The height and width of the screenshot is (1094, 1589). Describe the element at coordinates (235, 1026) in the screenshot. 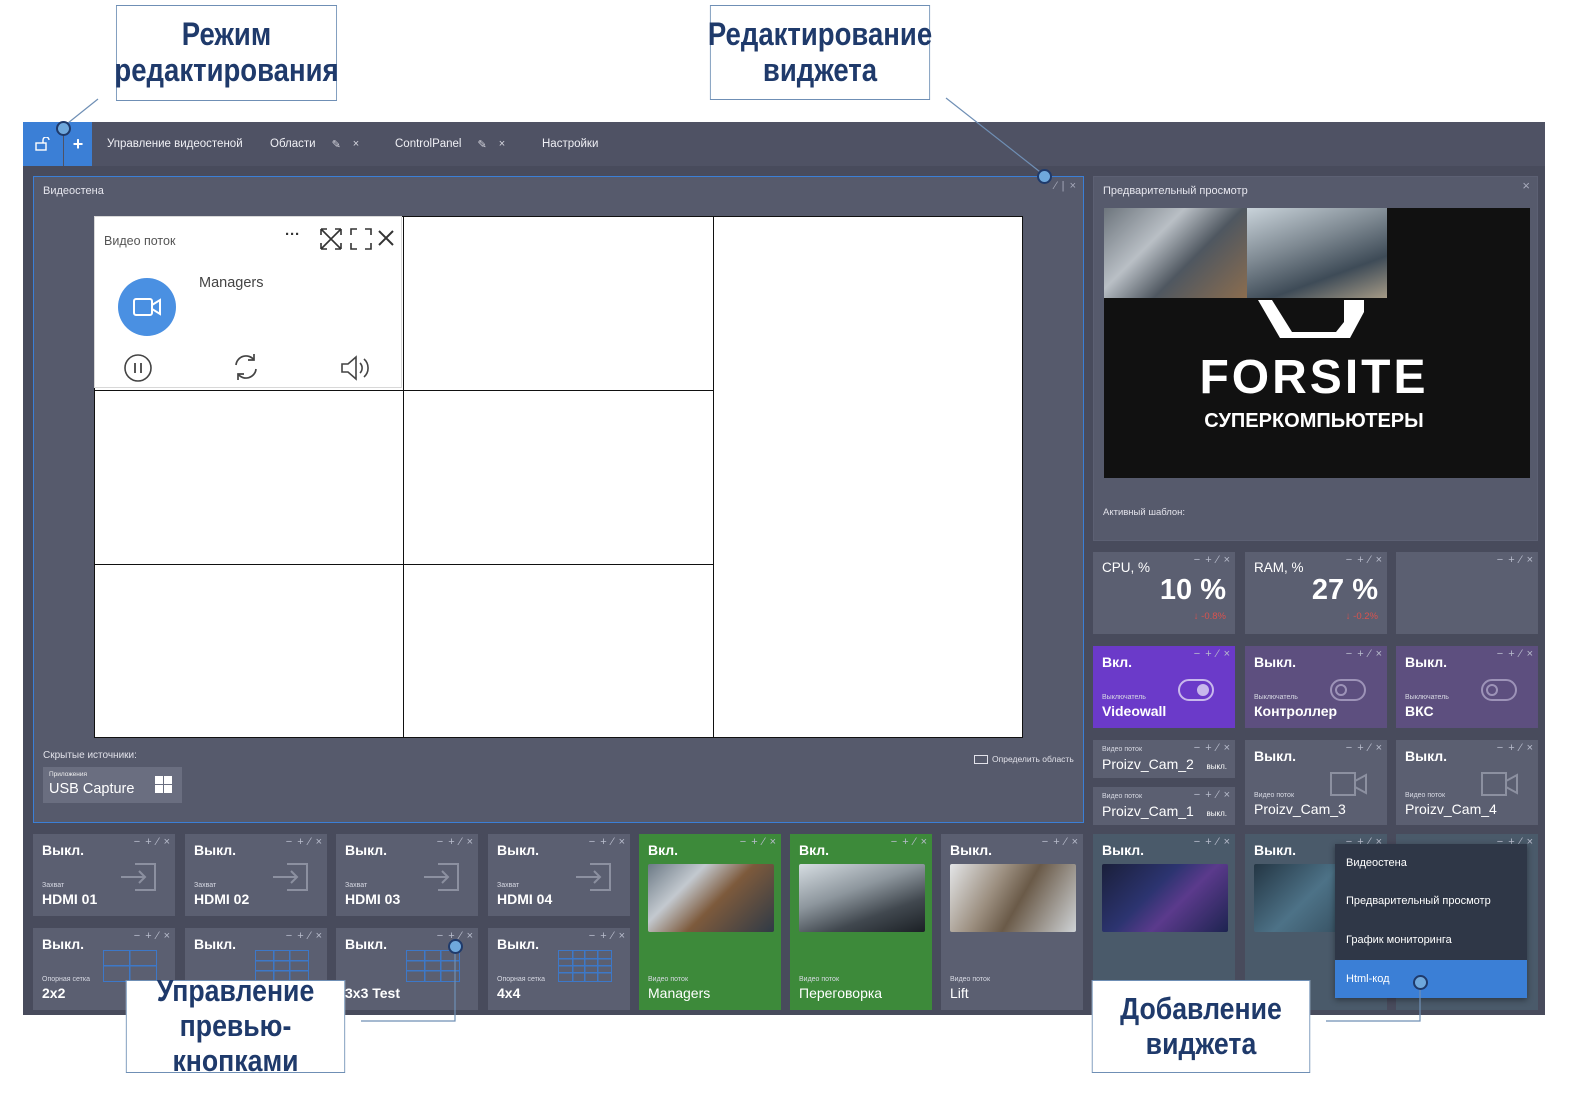

I see `callout-preview-buttons: Управление превью-кнопками` at that location.